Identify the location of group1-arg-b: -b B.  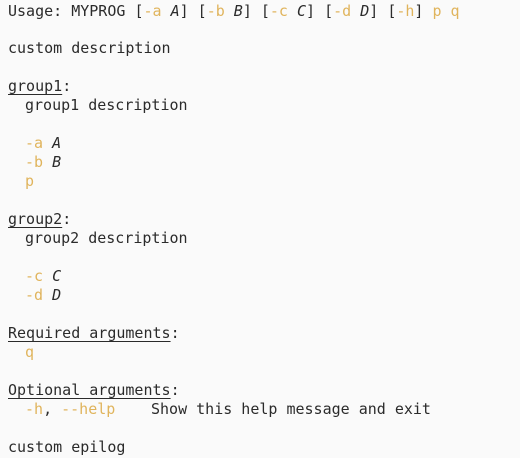
(43, 162).